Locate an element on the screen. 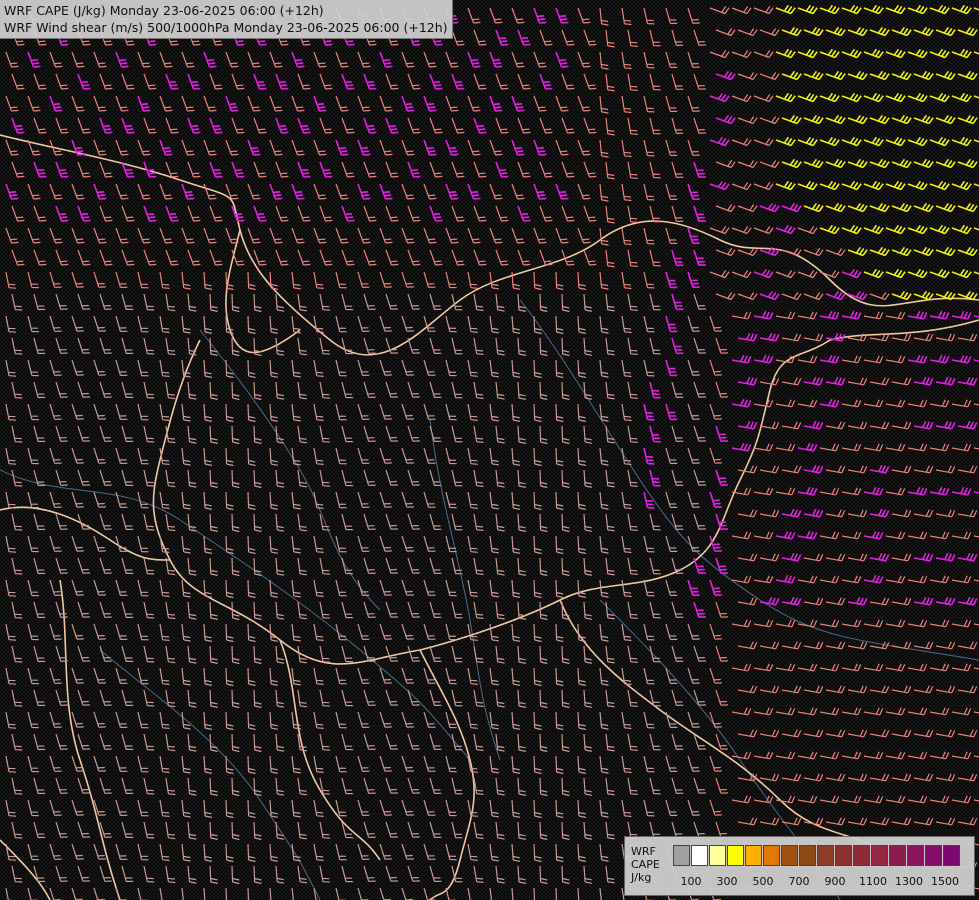 This screenshot has height=900, width=979. legend-tick-label: 1300 is located at coordinates (909, 881).